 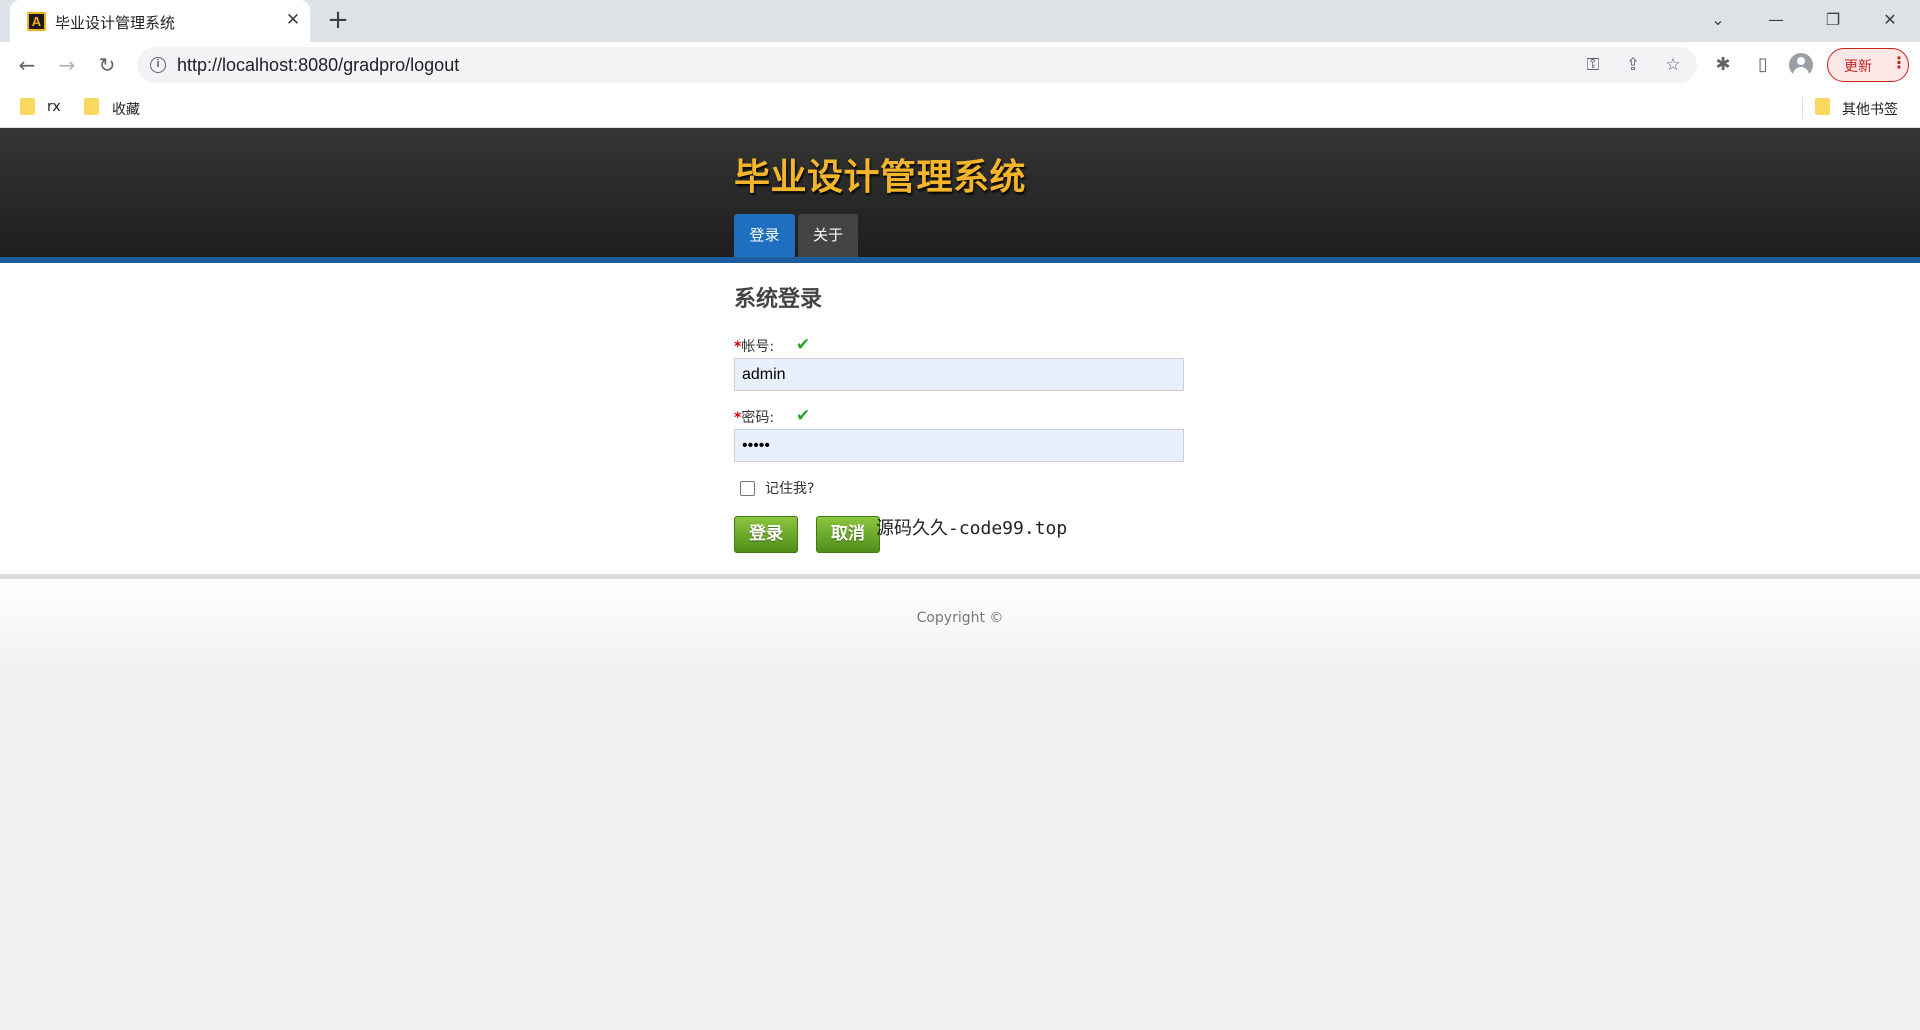 What do you see at coordinates (1833, 20) in the screenshot?
I see `restore-icon: ❐` at bounding box center [1833, 20].